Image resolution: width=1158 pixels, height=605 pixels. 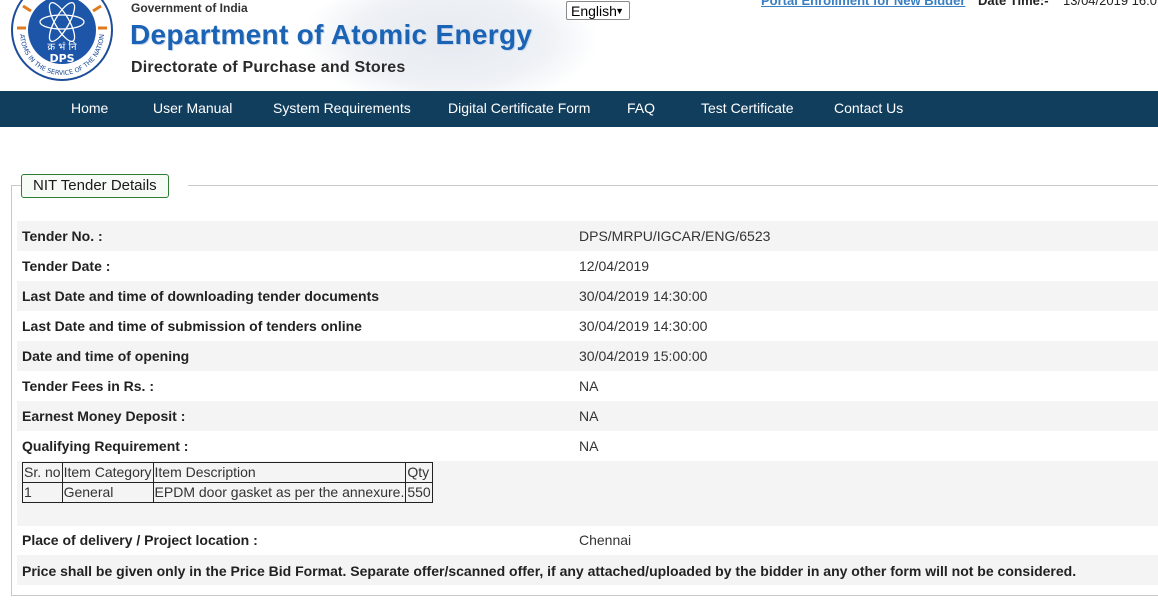 What do you see at coordinates (104, 416) in the screenshot?
I see `detail-label: Earnest Money Deposit :` at bounding box center [104, 416].